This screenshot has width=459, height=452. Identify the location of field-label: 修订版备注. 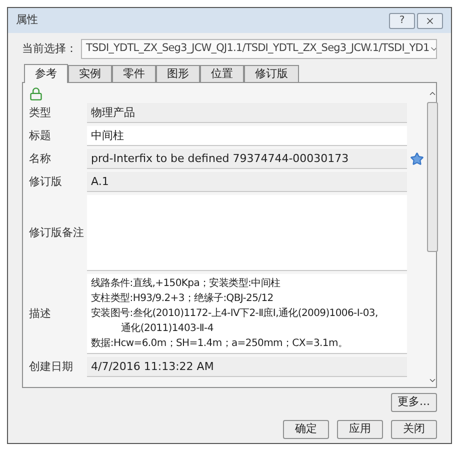
(56, 232).